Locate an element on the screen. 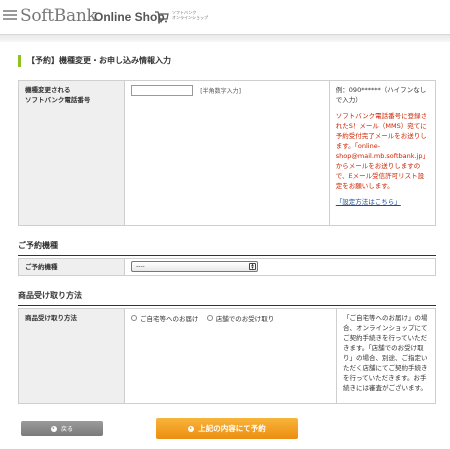 The image size is (450, 449). reserve-submit-button: 上記の内容にて予約 is located at coordinates (227, 428).